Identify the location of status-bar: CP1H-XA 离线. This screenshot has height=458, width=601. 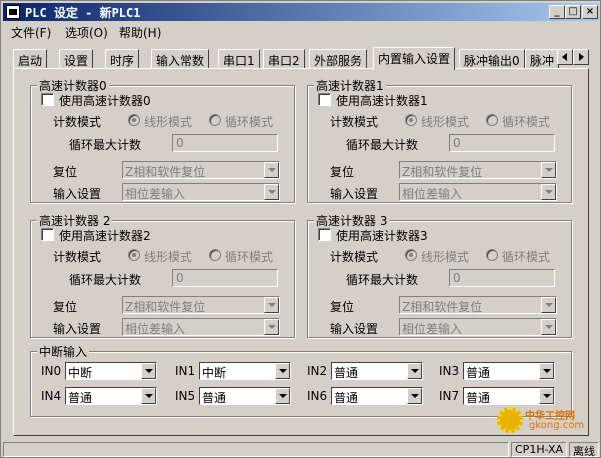
(301, 449).